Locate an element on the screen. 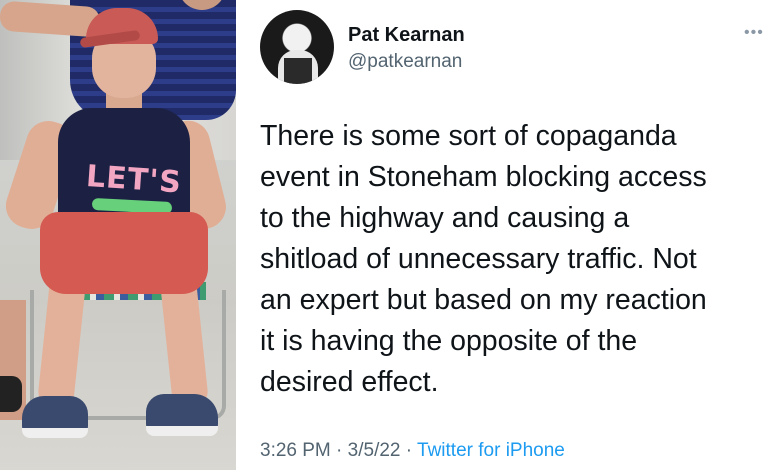  author-avatar is located at coordinates (297, 47).